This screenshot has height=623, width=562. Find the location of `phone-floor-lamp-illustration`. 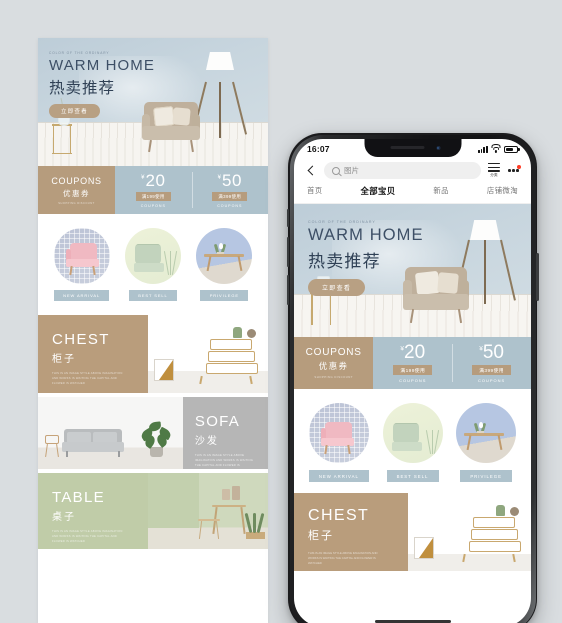

phone-floor-lamp-illustration is located at coordinates (485, 267).